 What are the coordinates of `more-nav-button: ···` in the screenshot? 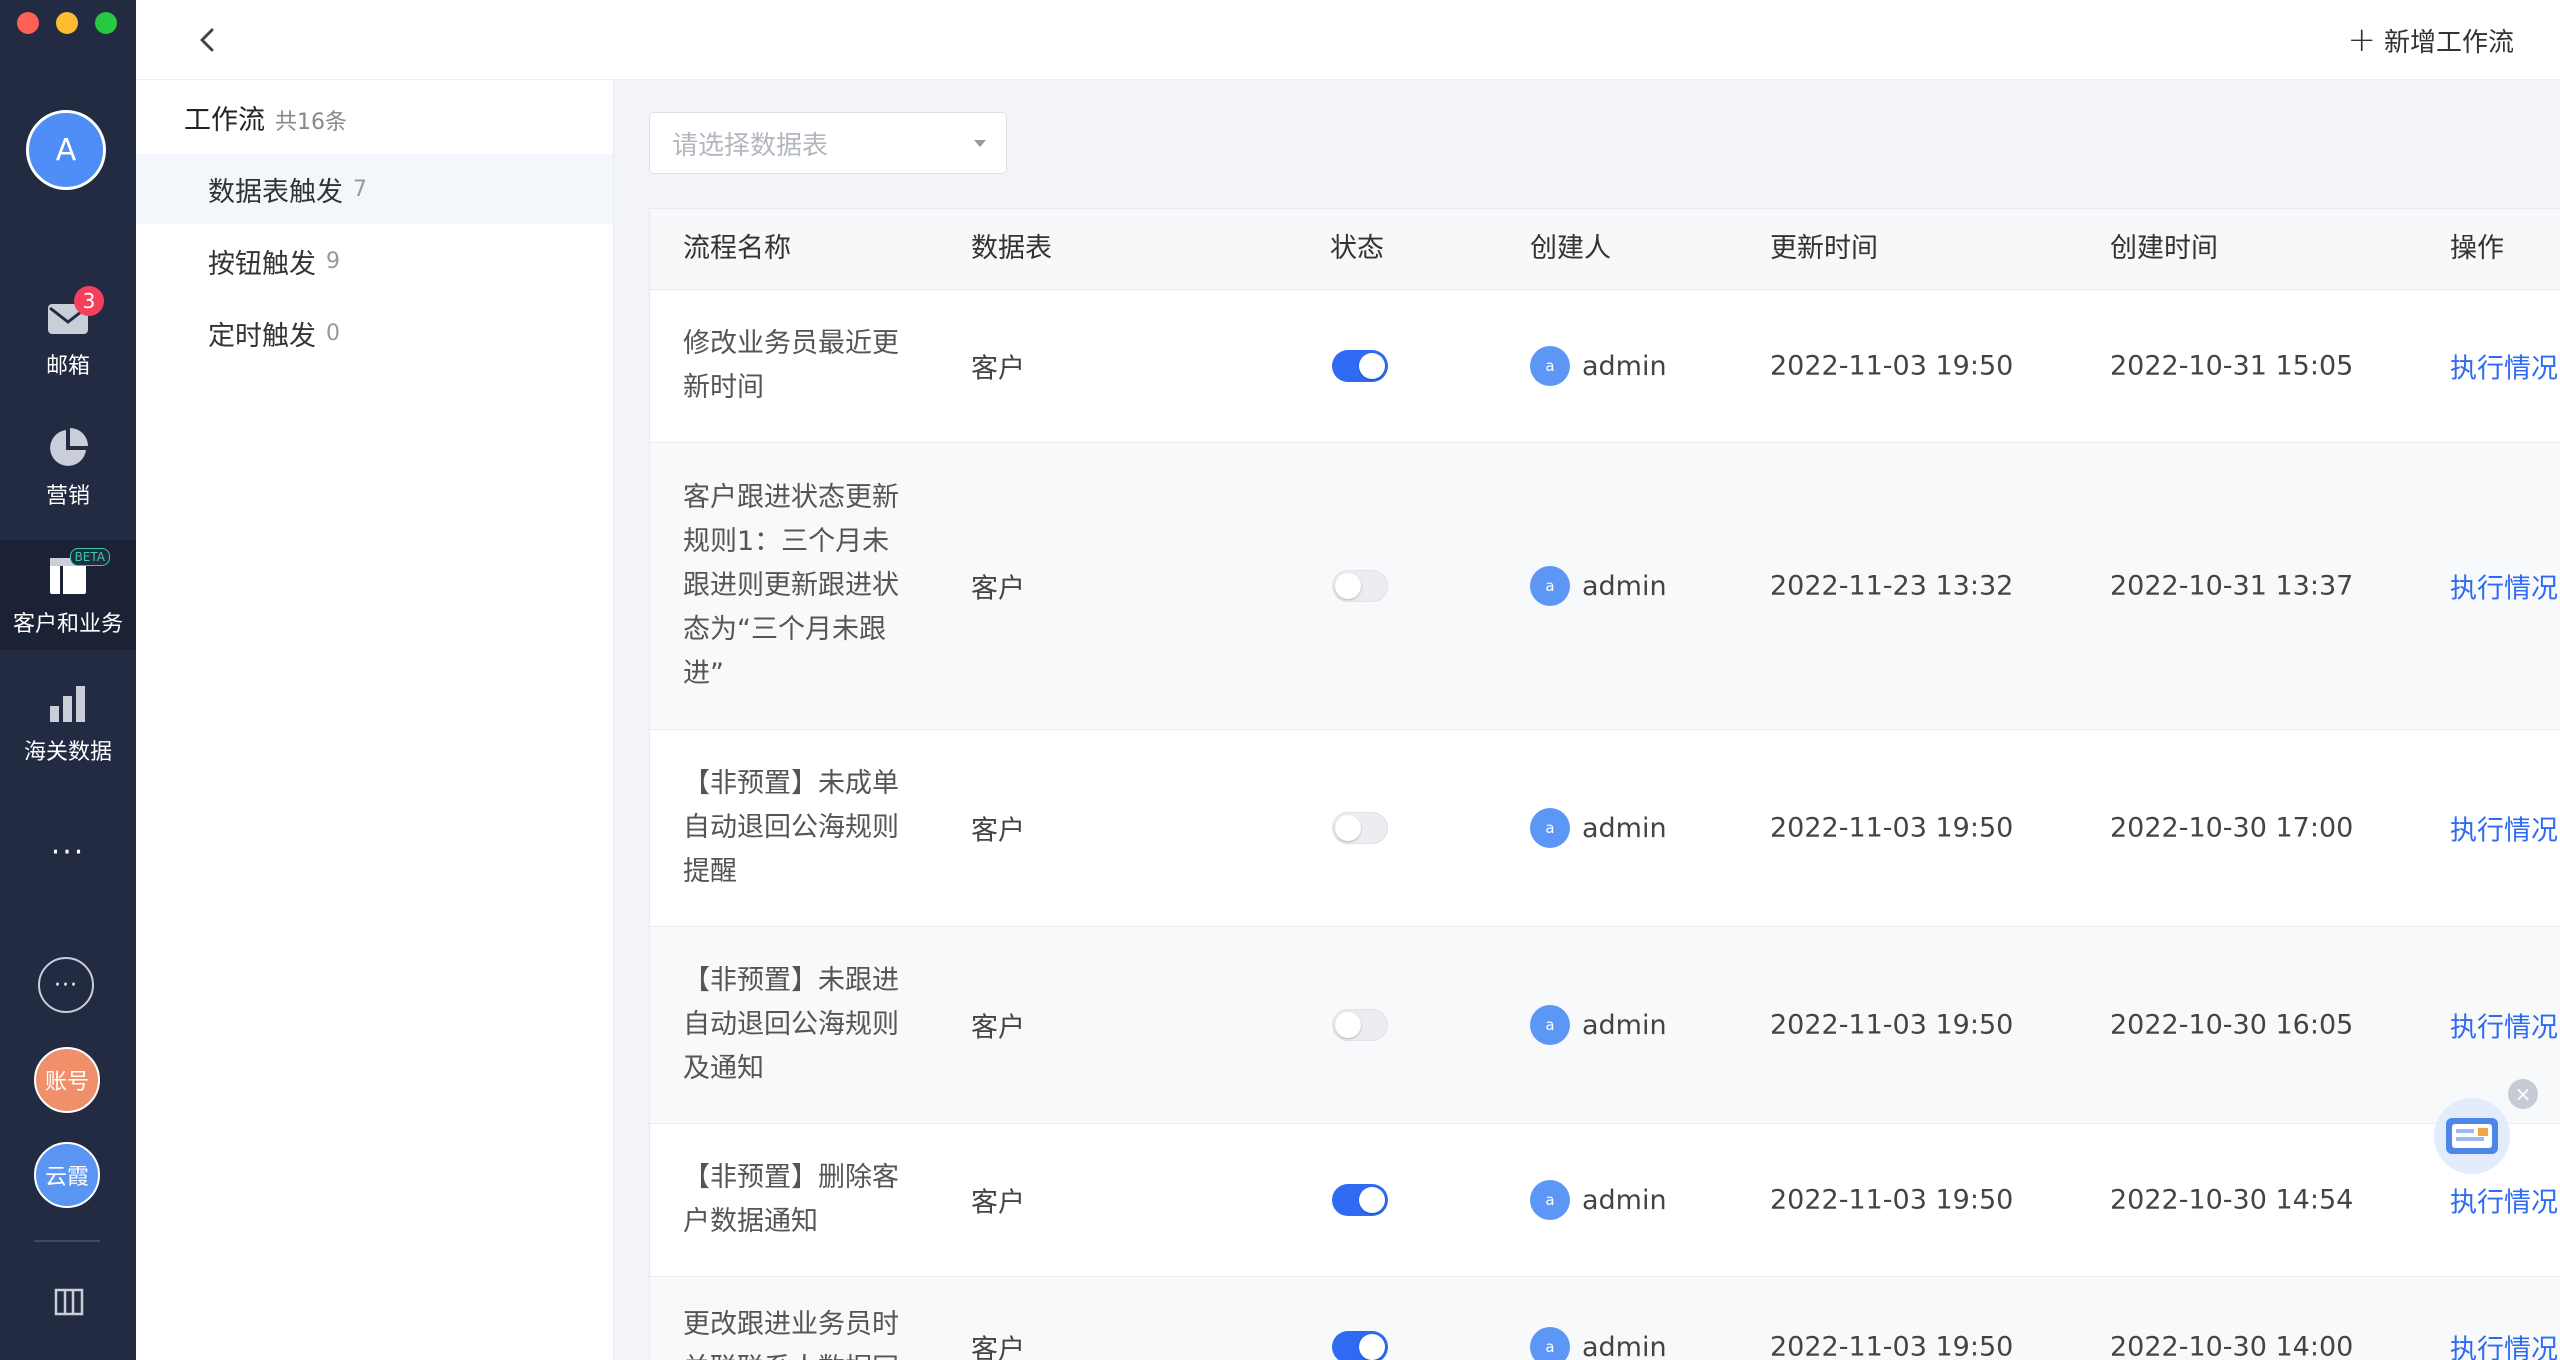 It's located at (68, 852).